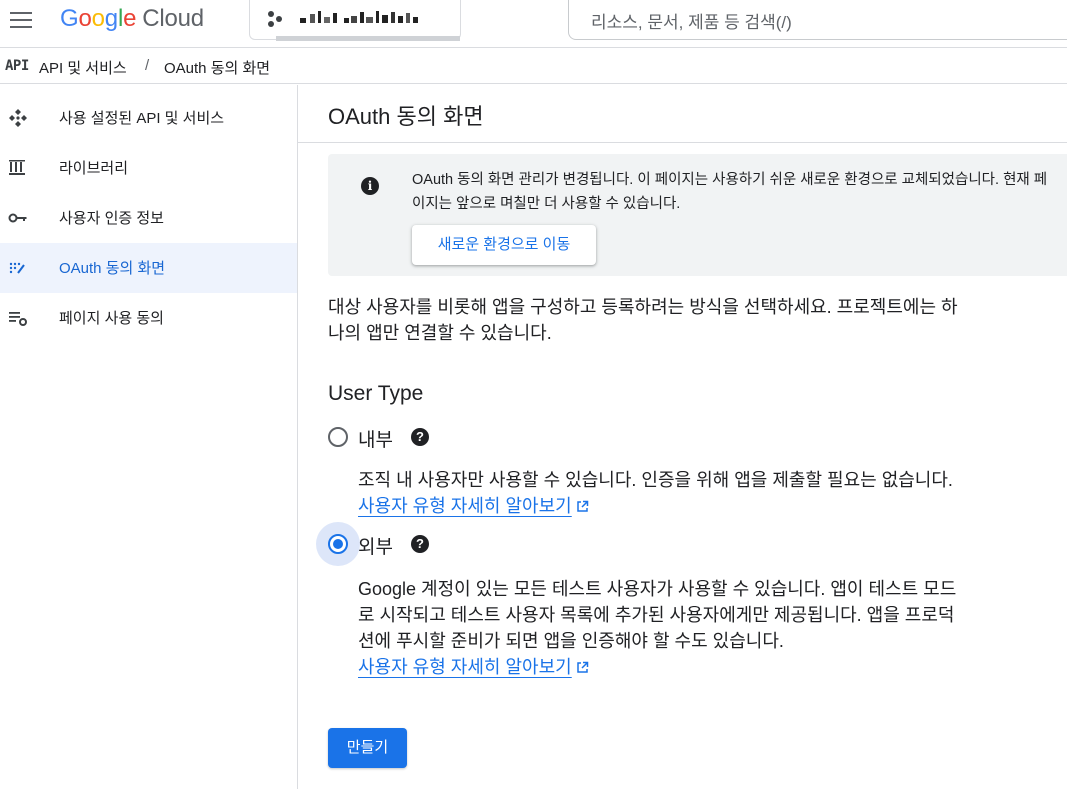 This screenshot has width=1067, height=789. Describe the element at coordinates (338, 437) in the screenshot. I see `internal-radio` at that location.